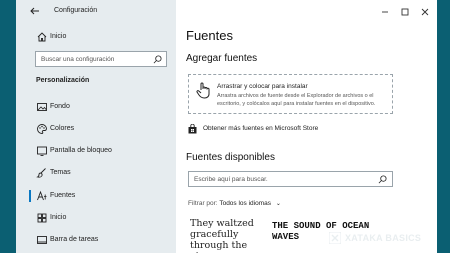 This screenshot has height=253, width=450. Describe the element at coordinates (42, 151) in the screenshot. I see `lock-screen-icon` at that location.